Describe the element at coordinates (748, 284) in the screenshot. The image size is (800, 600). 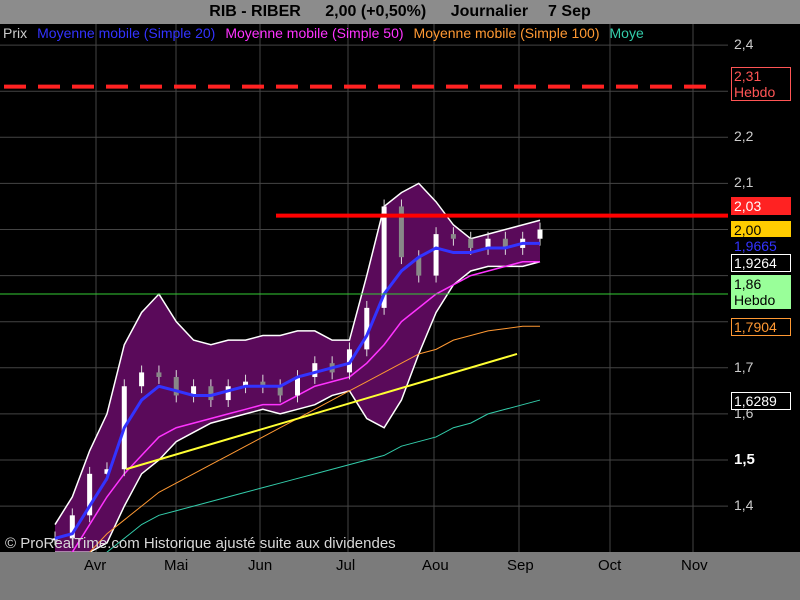
I see `price-tag-value: 1,86` at that location.